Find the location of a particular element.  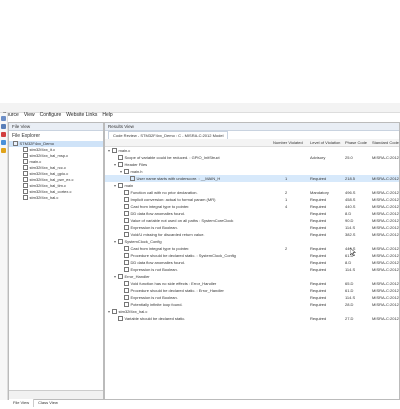

group-row: ▾ Header Files is located at coordinates (252, 164).